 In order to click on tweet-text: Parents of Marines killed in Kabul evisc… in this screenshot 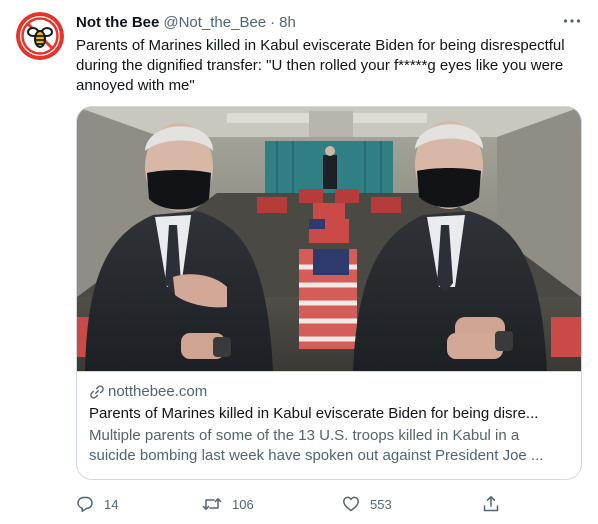, I will do `click(320, 65)`.